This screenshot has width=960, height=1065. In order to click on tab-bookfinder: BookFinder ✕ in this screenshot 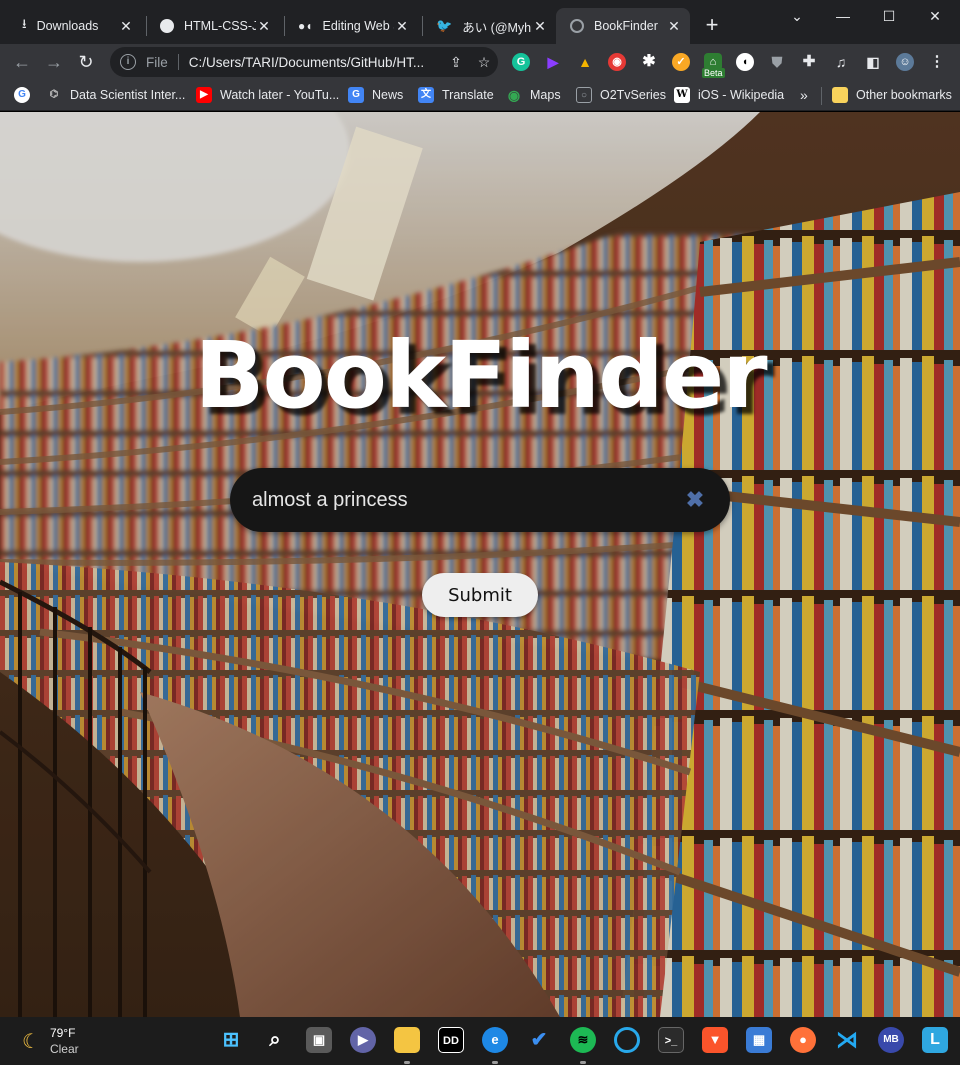, I will do `click(623, 26)`.